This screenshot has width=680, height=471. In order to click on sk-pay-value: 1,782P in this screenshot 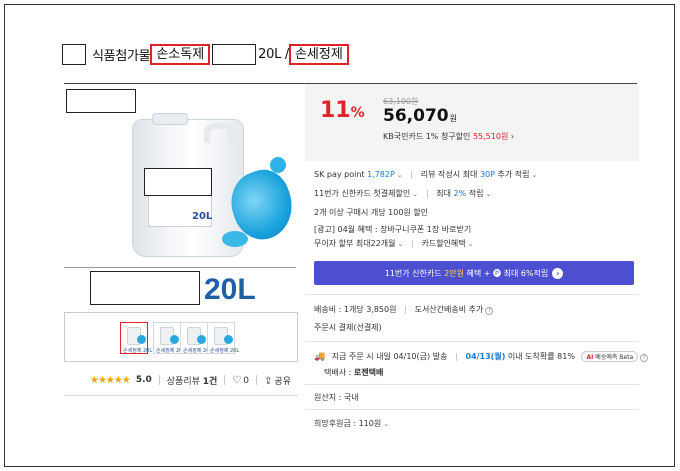, I will do `click(381, 174)`.